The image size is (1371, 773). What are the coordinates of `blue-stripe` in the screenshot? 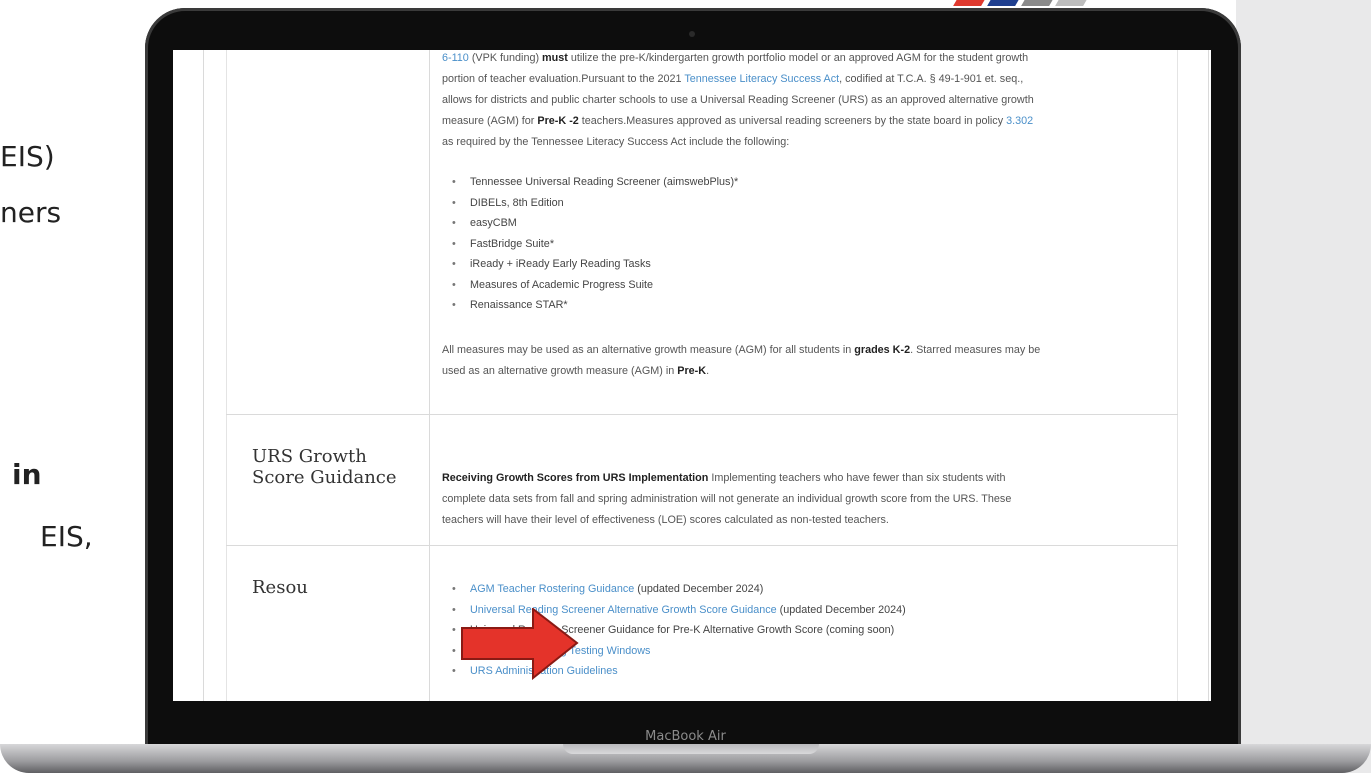 It's located at (1004, 3).